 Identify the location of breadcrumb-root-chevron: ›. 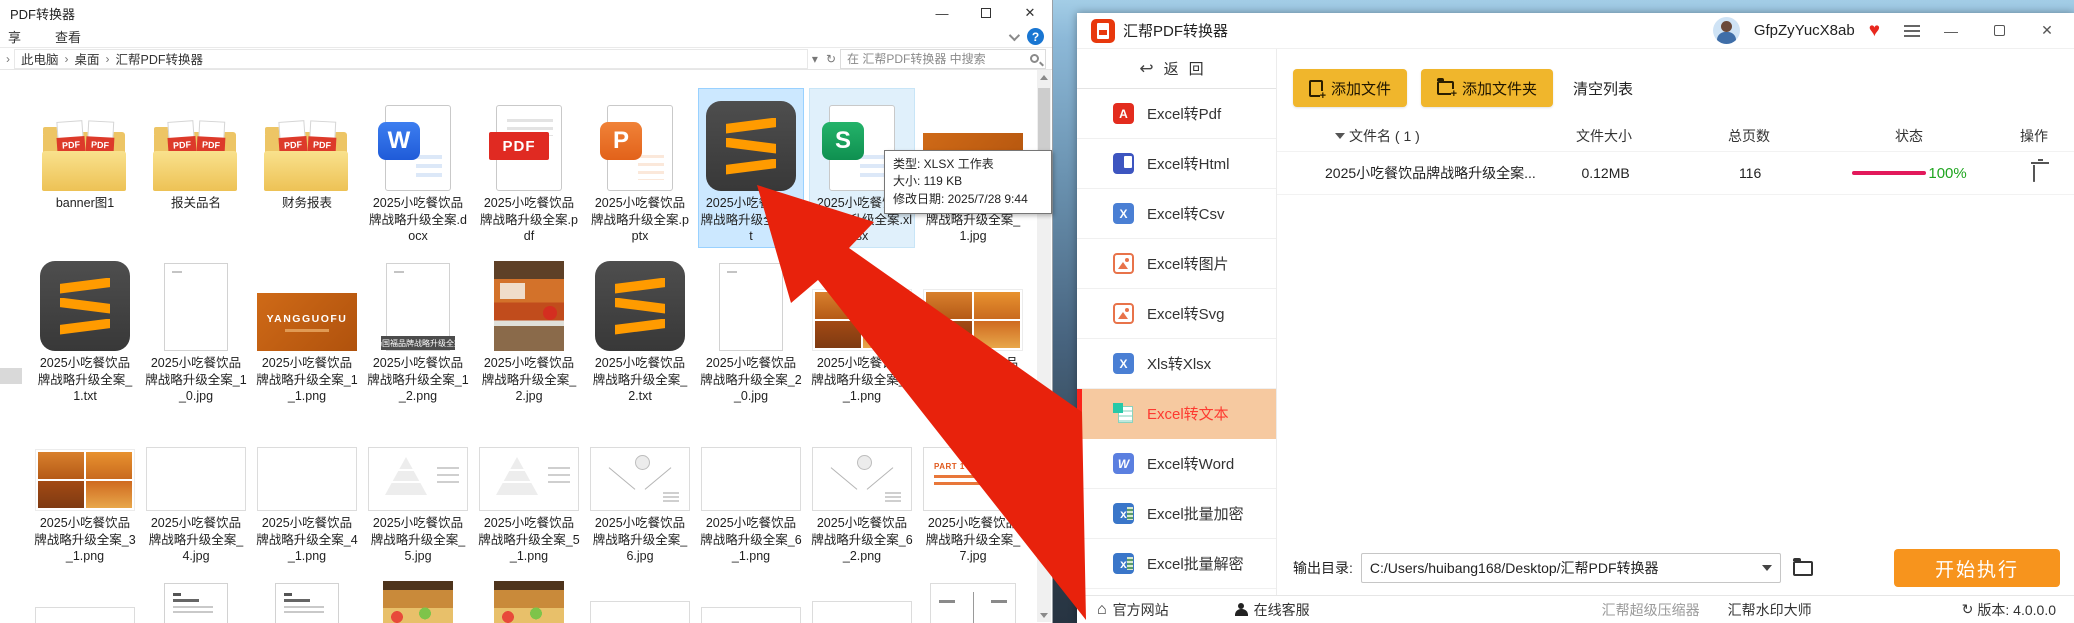
(8, 59).